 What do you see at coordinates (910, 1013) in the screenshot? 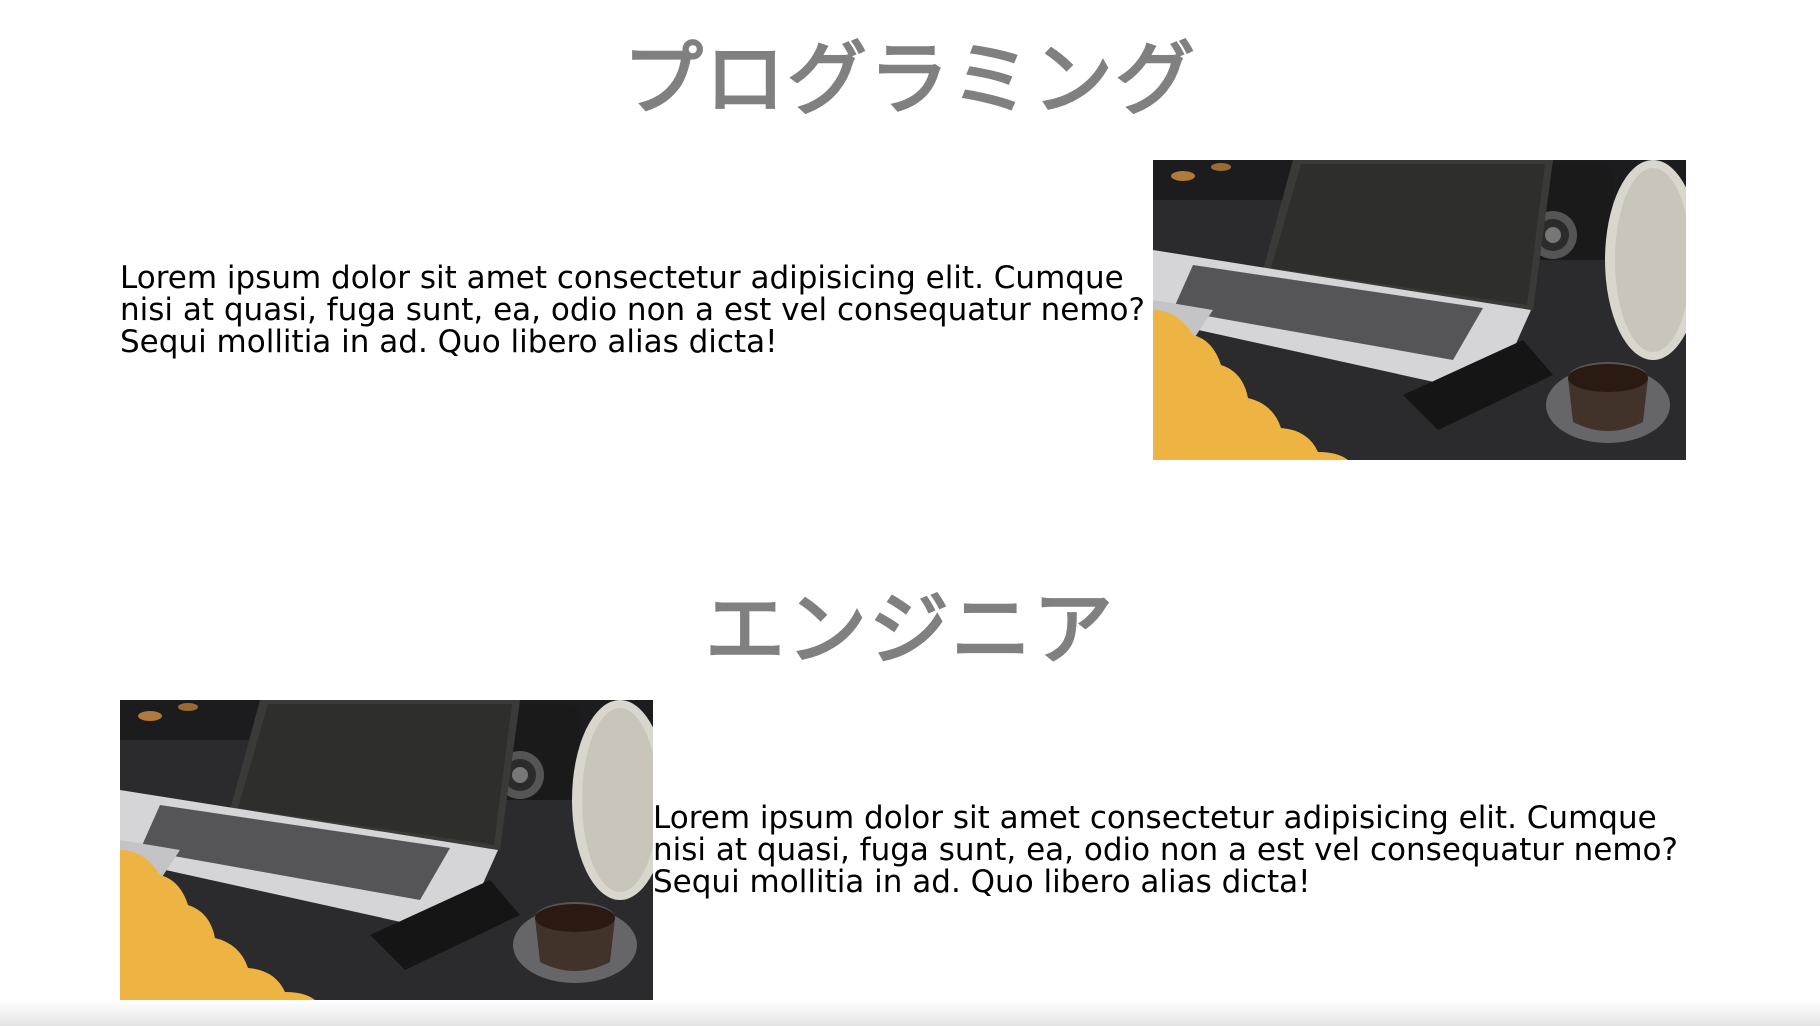
I see `bottom-fade` at bounding box center [910, 1013].